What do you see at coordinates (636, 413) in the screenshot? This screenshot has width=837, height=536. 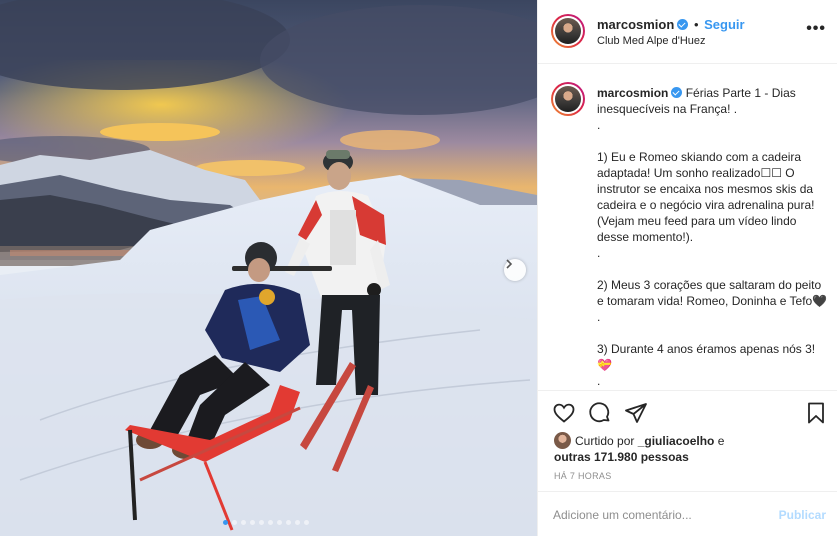 I see `paper-plane-icon` at bounding box center [636, 413].